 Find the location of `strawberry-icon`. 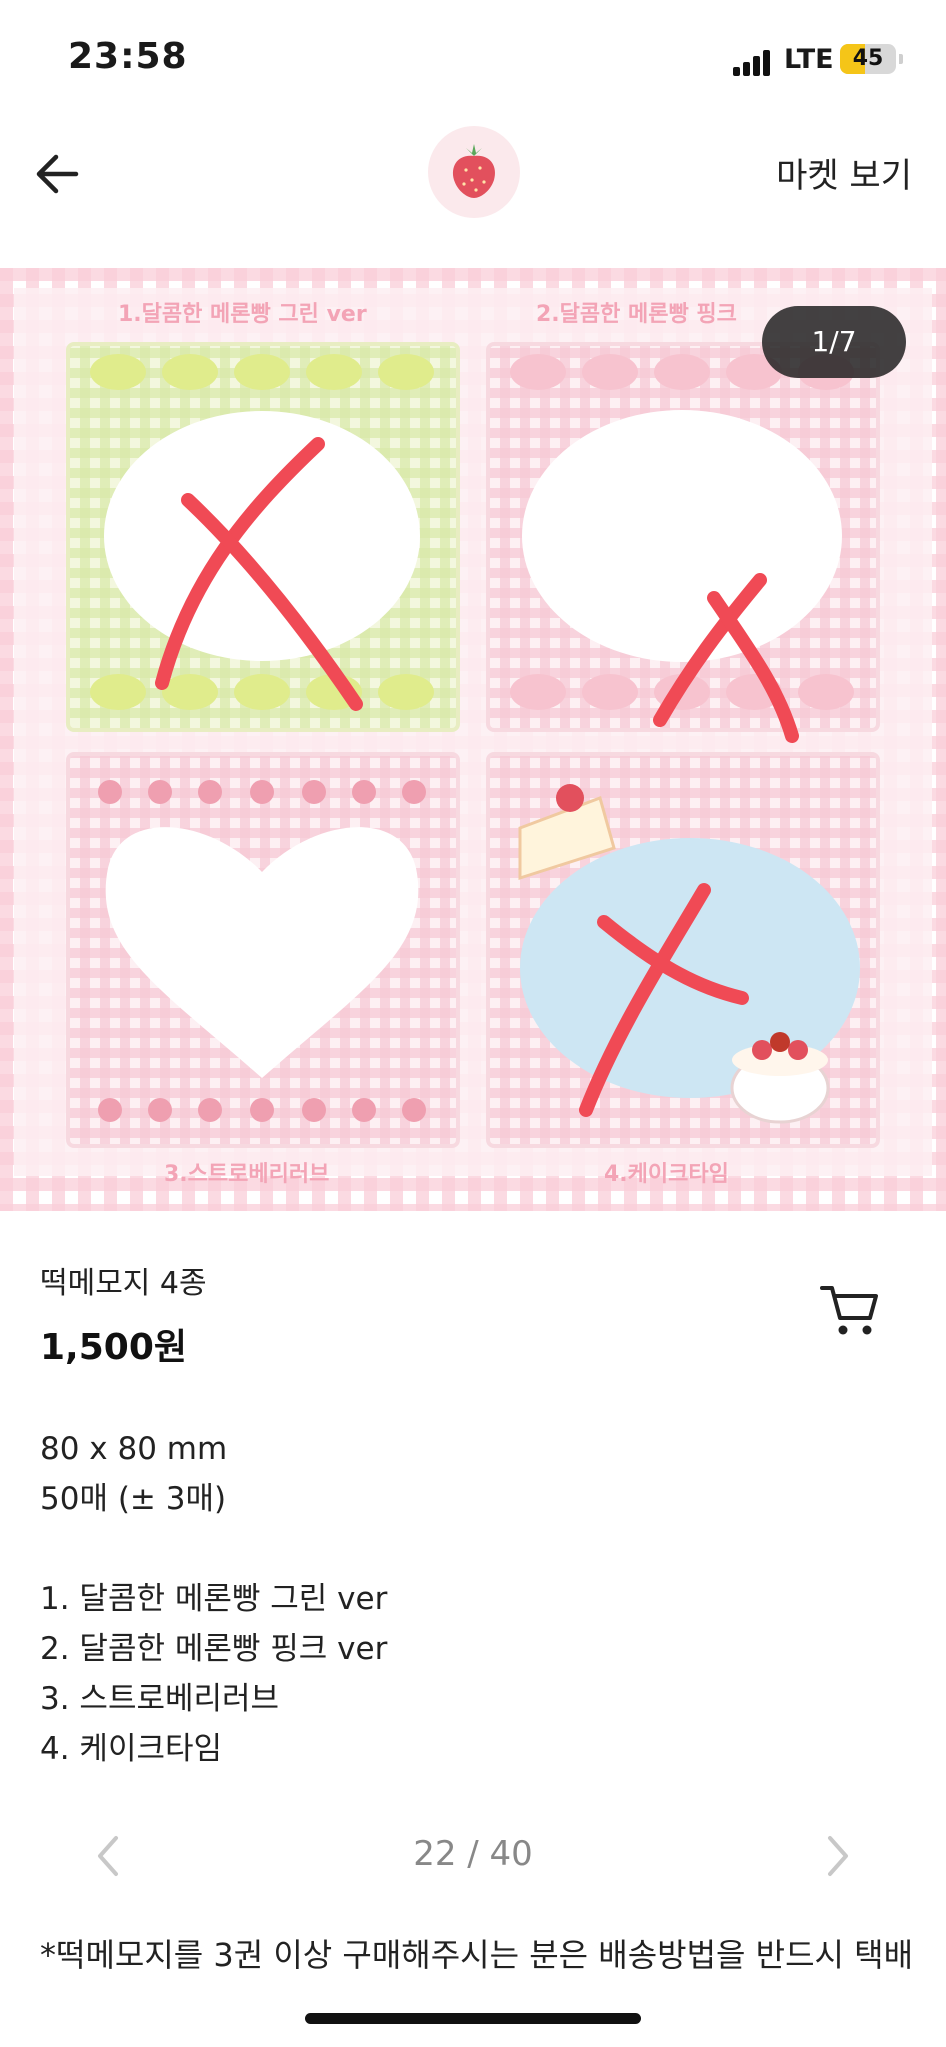

strawberry-icon is located at coordinates (474, 171).